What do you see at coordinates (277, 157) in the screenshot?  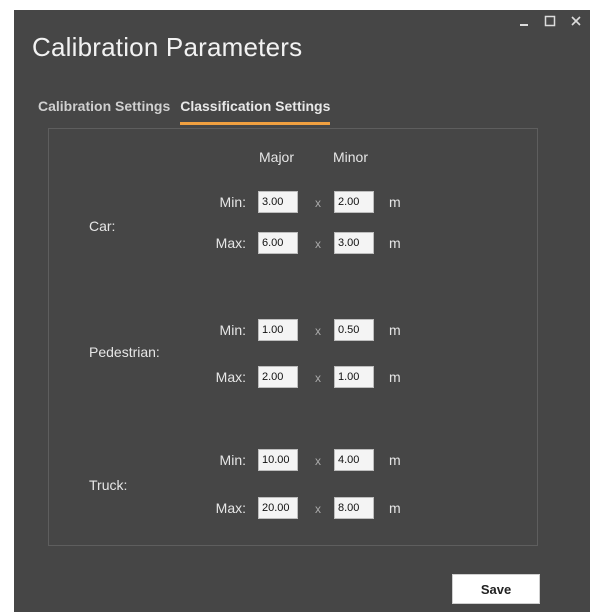 I see `major-header: Major` at bounding box center [277, 157].